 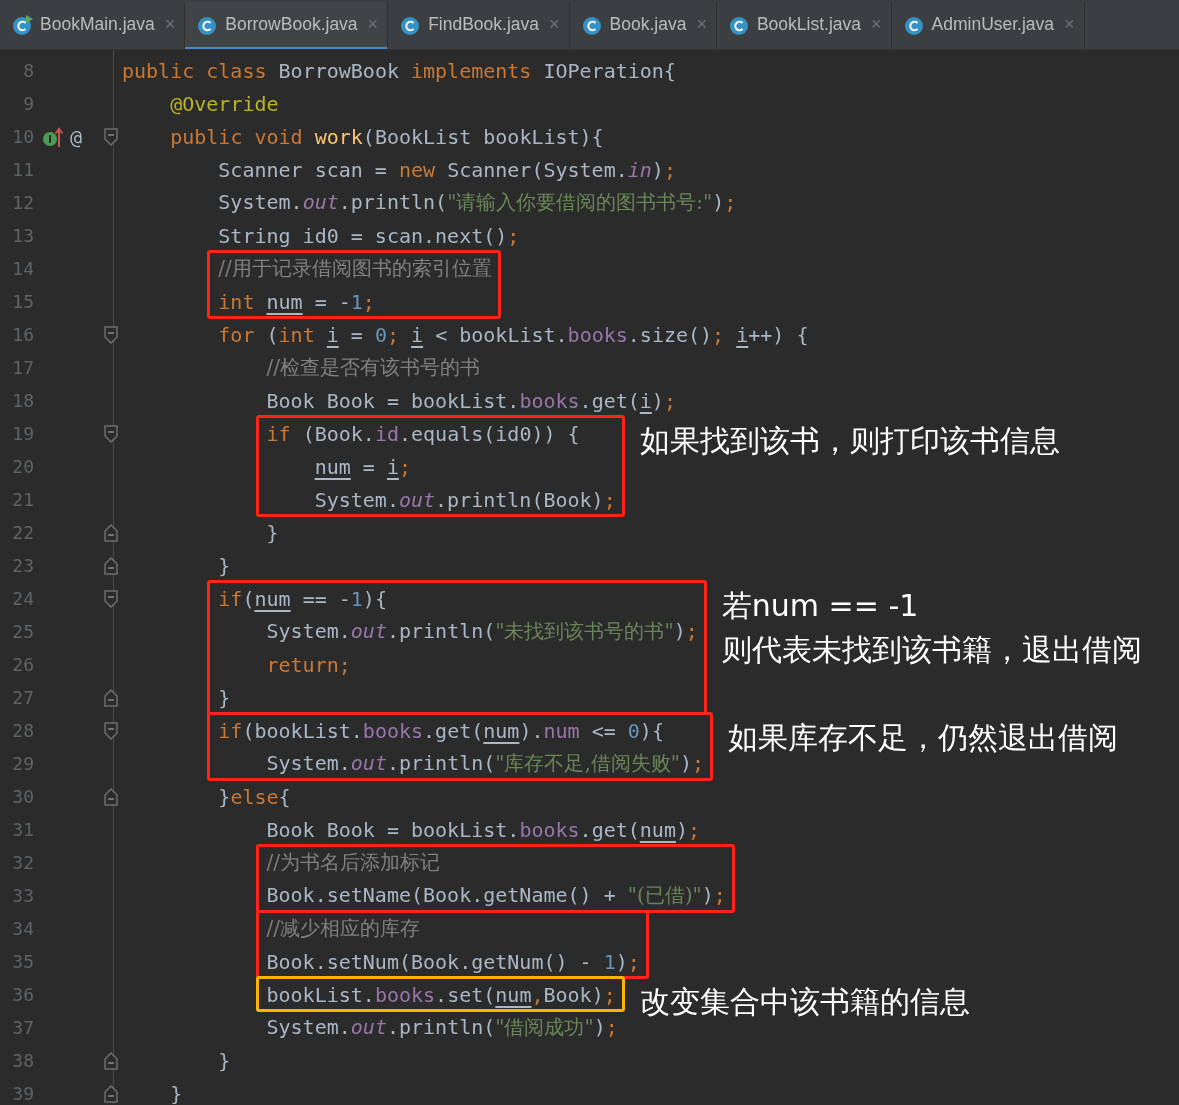 I want to click on line-number: 9, so click(x=28, y=103).